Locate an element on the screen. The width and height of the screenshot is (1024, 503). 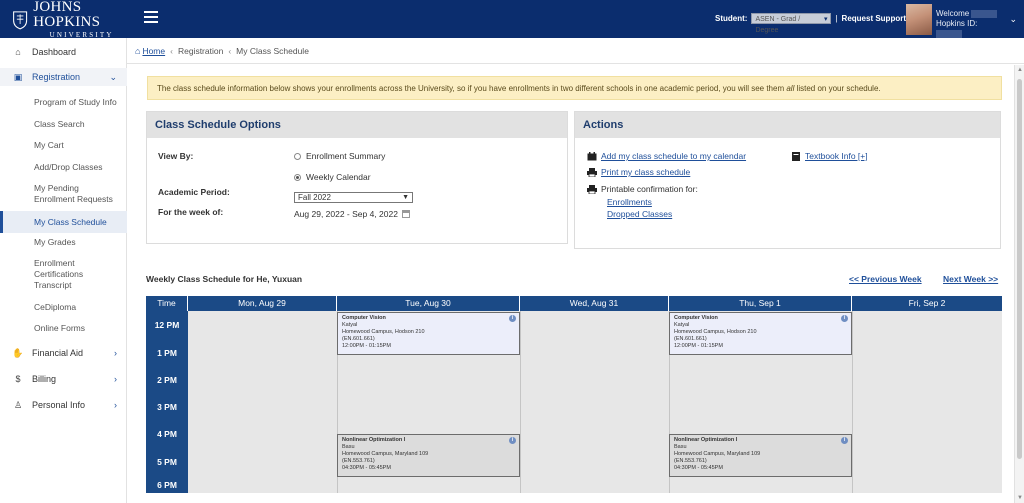
week-of-value: Aug 29, 2022 - Sep 4, 2022 is located at coordinates (352, 214).